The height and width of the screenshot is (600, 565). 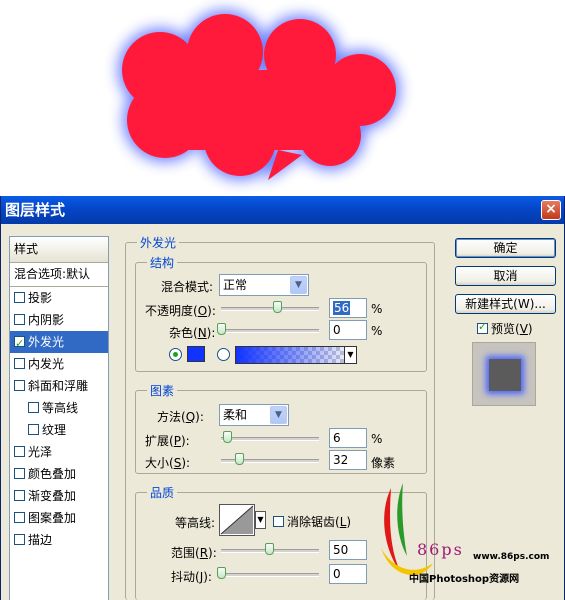 What do you see at coordinates (296, 355) in the screenshot?
I see `gradient-picker: ▼` at bounding box center [296, 355].